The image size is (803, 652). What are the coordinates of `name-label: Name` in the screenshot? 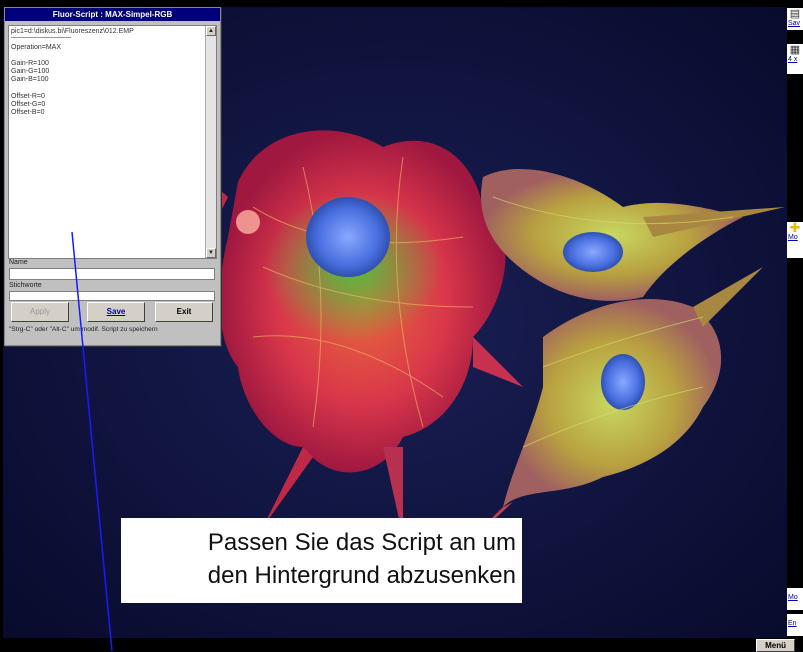 It's located at (18, 262).